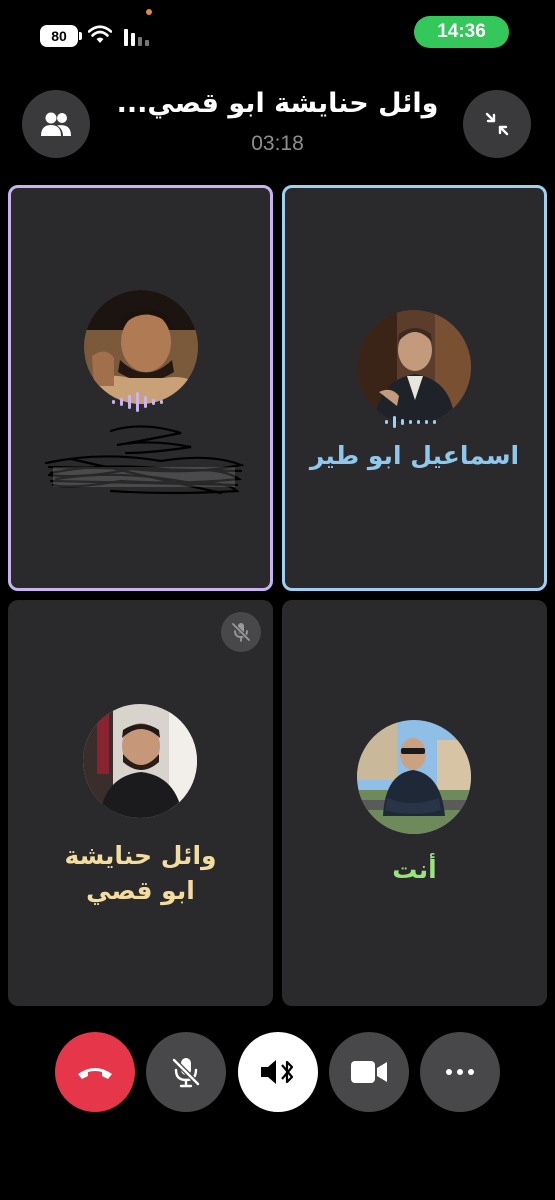  I want to click on end-call-button, so click(95, 1072).